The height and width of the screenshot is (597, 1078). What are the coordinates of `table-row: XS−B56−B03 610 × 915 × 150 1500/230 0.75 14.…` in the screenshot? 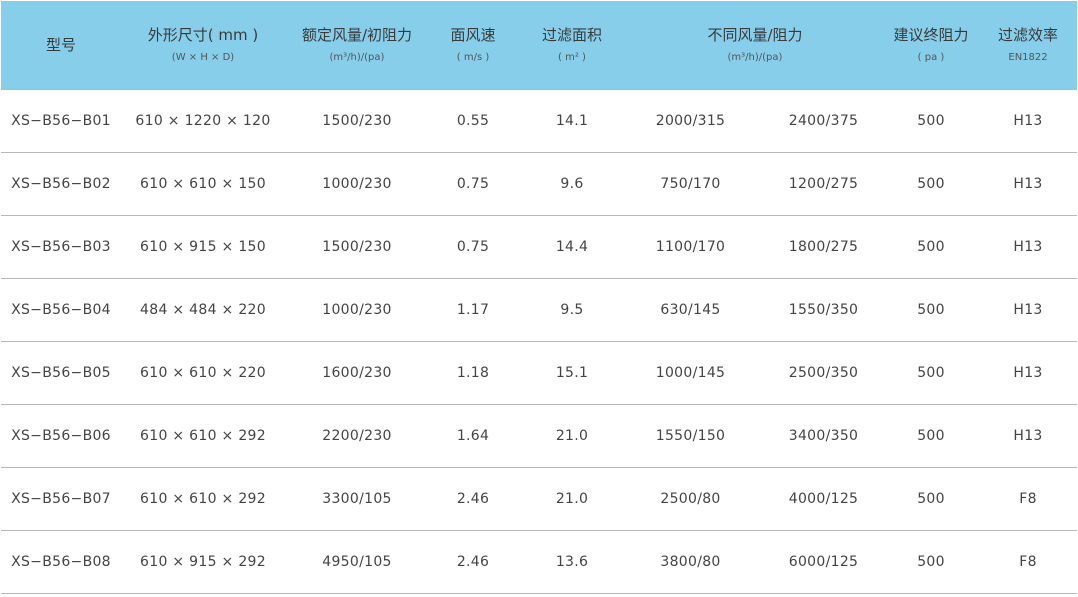 It's located at (539, 246).